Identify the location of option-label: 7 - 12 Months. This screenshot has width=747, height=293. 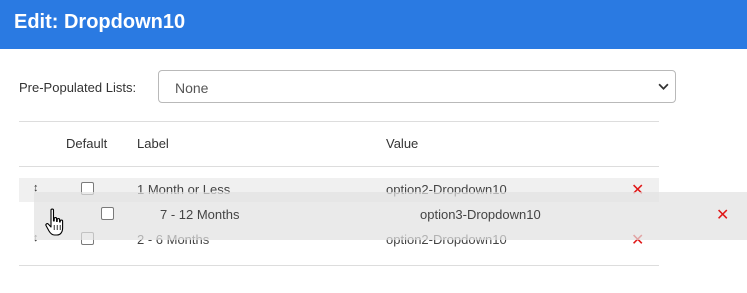
(200, 214).